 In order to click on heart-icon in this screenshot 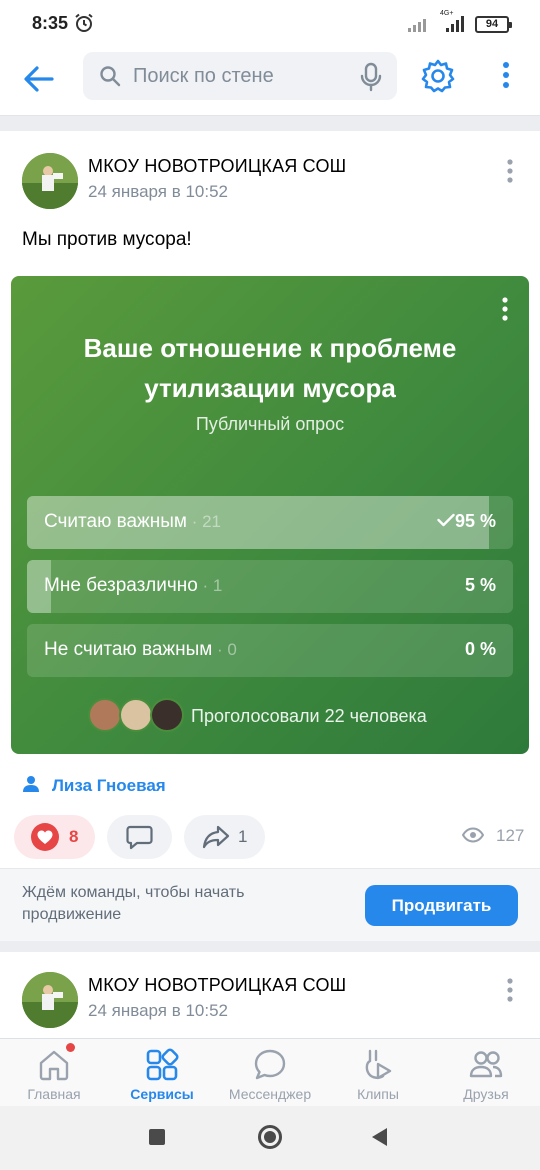, I will do `click(45, 837)`.